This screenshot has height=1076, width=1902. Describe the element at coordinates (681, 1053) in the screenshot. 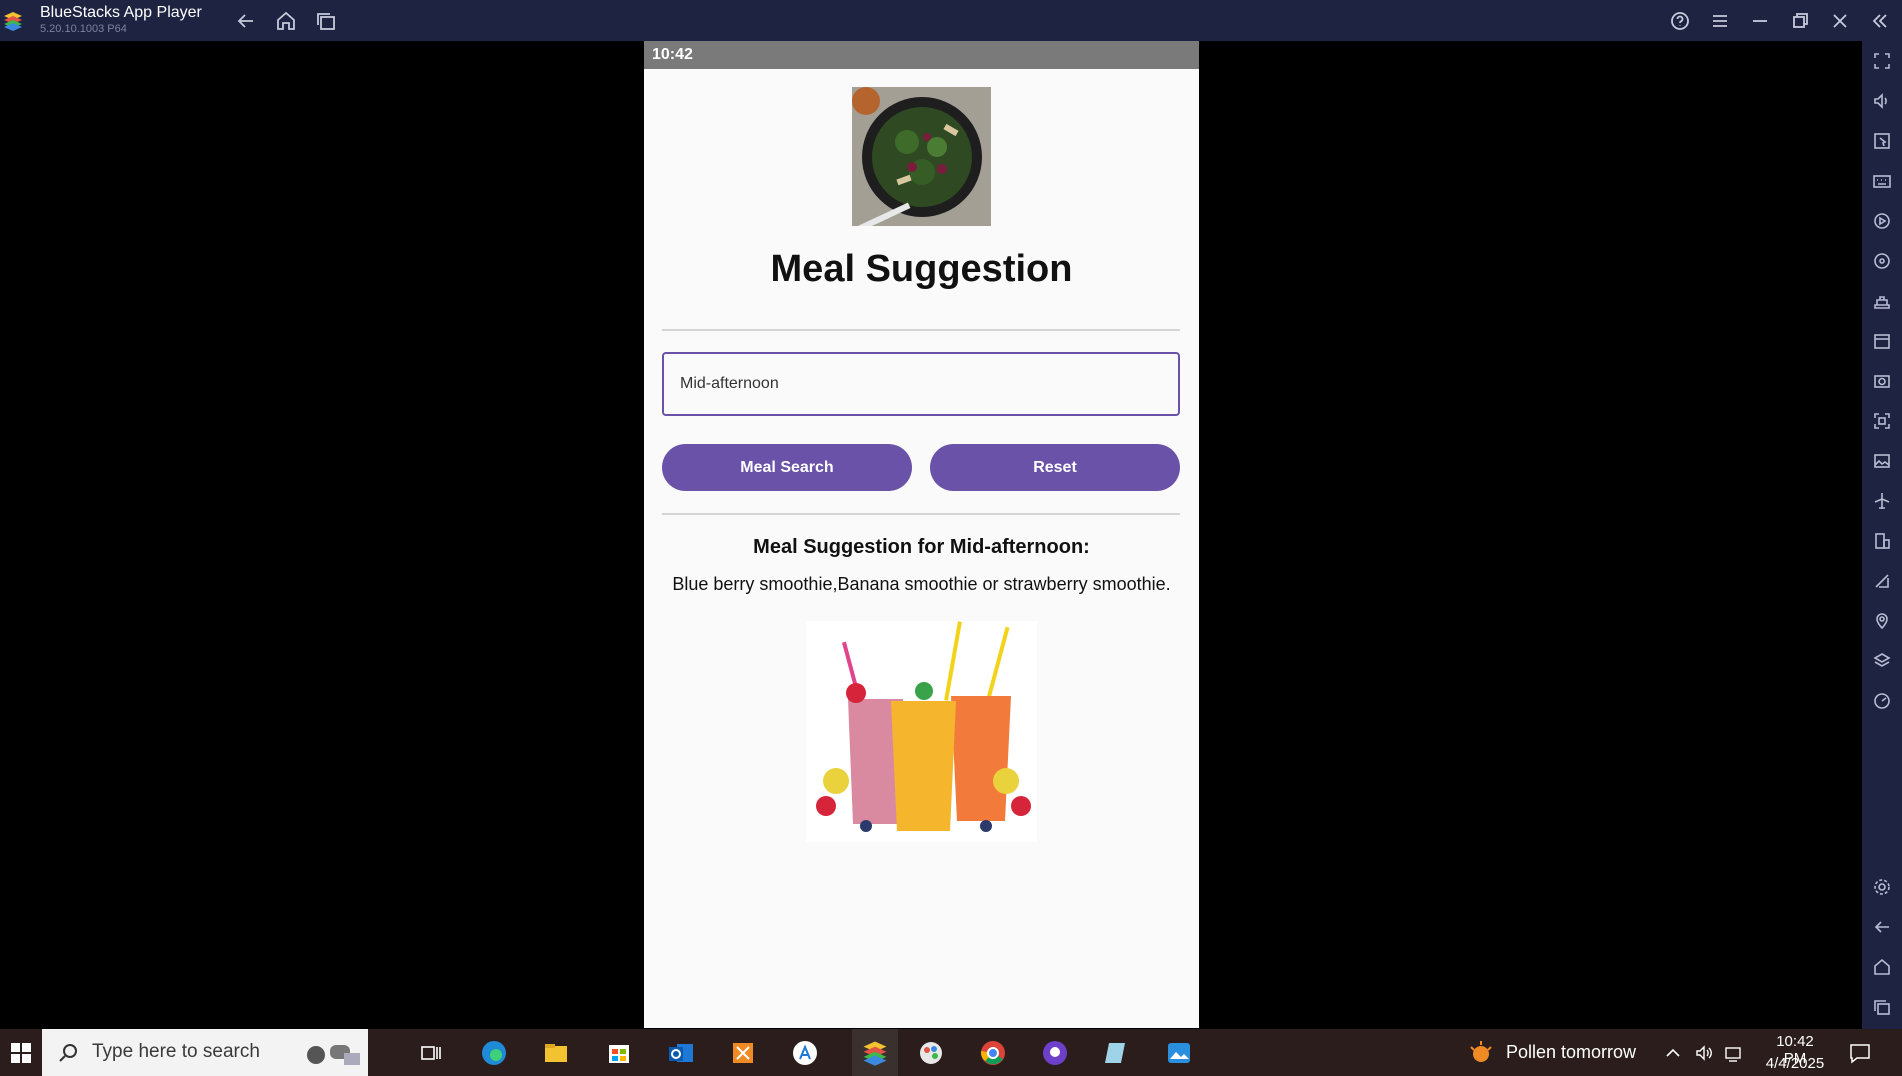

I see `outlook-icon` at that location.